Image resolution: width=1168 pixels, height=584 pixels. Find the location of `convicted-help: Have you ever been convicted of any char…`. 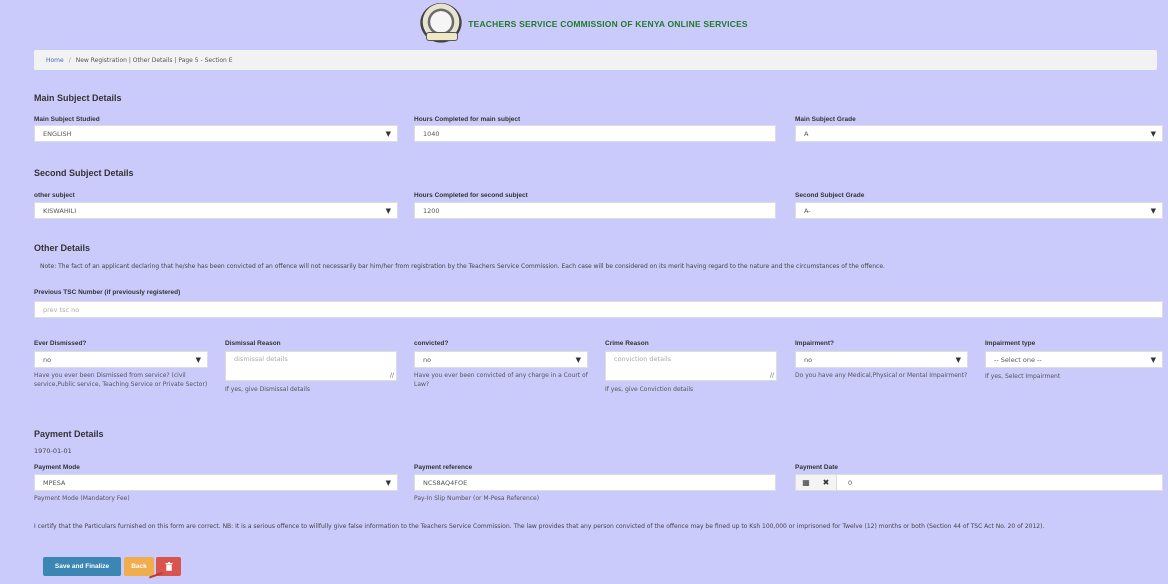

convicted-help: Have you ever been convicted of any char… is located at coordinates (501, 380).